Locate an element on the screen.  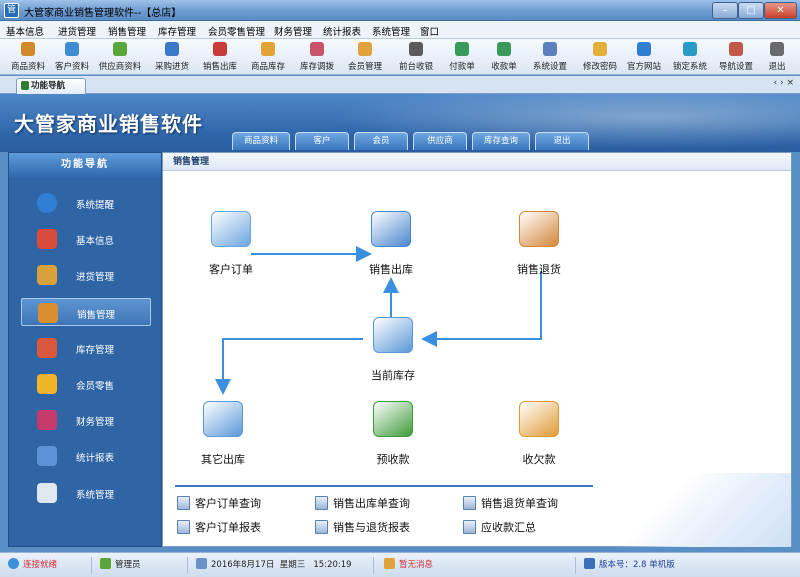
banner-tab-suppliers: 供应商 is located at coordinates (440, 141).